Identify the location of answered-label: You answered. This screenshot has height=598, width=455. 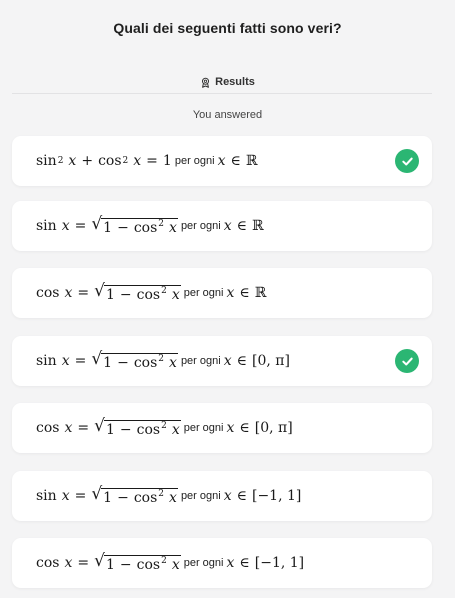
(227, 115).